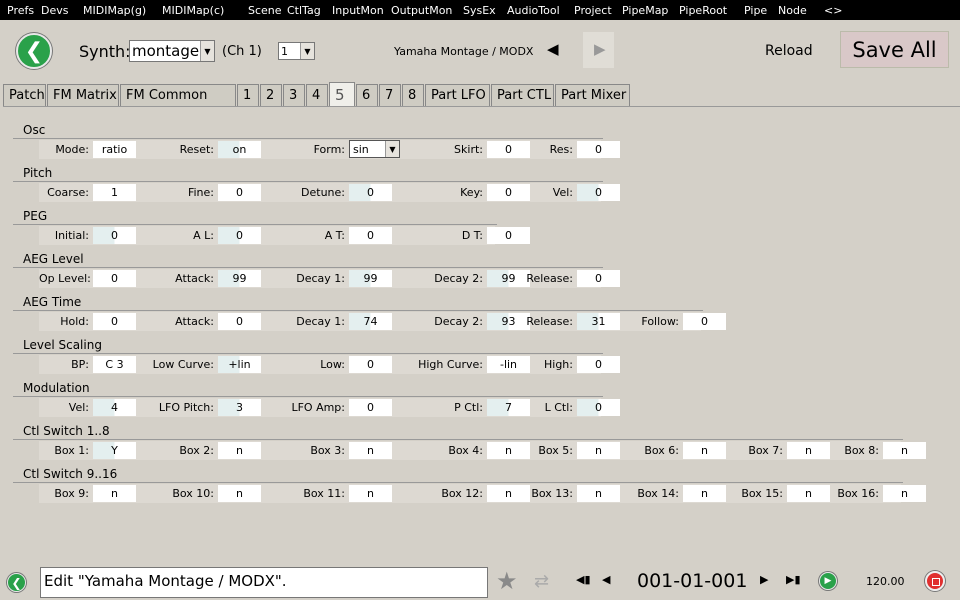  What do you see at coordinates (198, 10) in the screenshot?
I see `menu-item-midimap-c: MIDIMap(c)` at bounding box center [198, 10].